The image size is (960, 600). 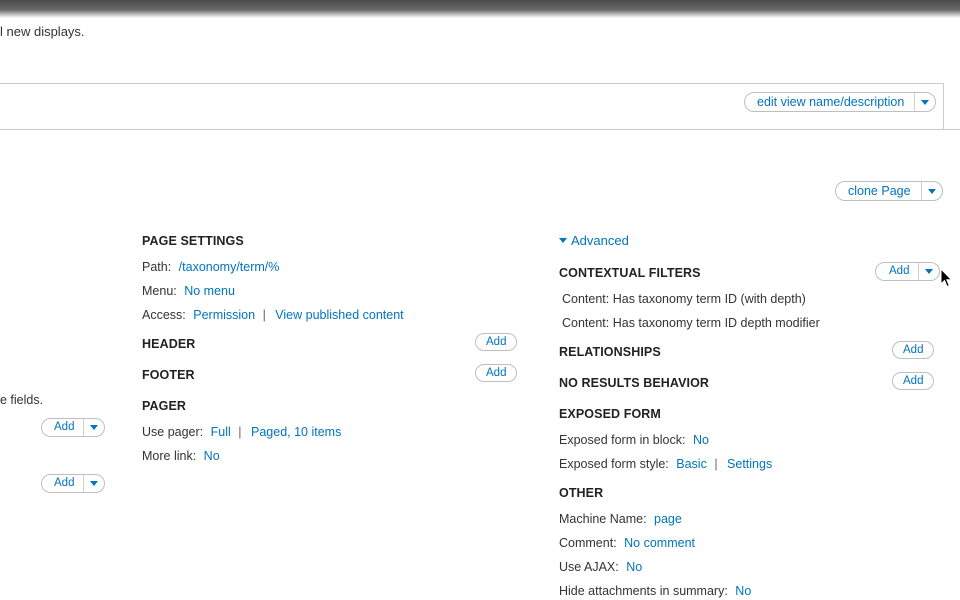 I want to click on intro-text: l new displays., so click(x=42, y=31).